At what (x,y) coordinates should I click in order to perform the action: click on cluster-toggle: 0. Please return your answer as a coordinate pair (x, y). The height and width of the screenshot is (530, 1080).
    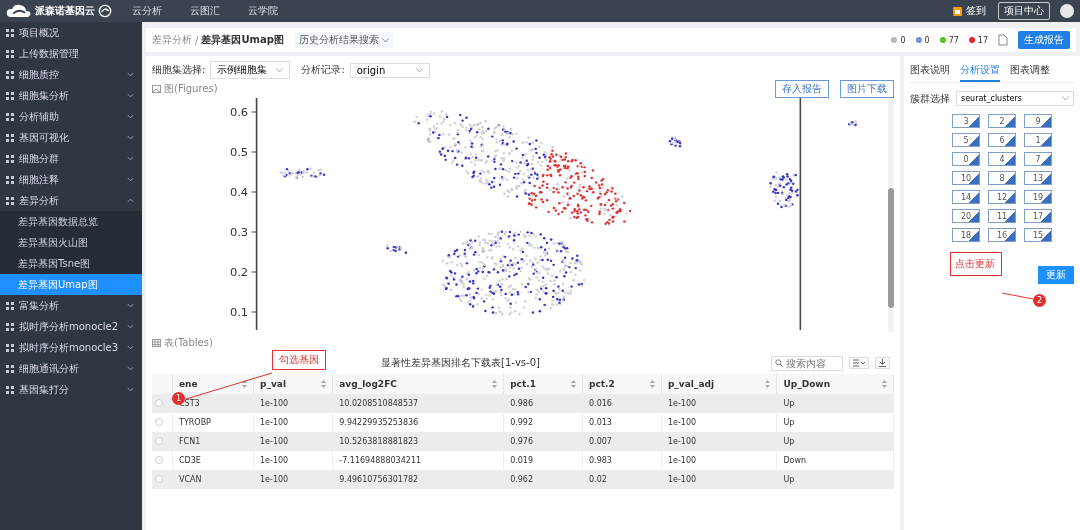
    Looking at the image, I should click on (966, 159).